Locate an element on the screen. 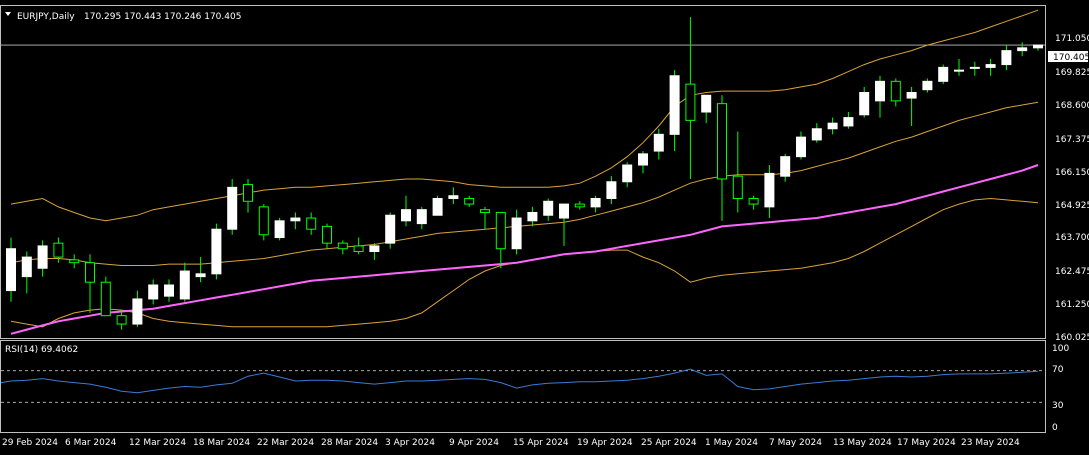 The width and height of the screenshot is (1089, 455). price-tick: 161.250 is located at coordinates (1072, 305).